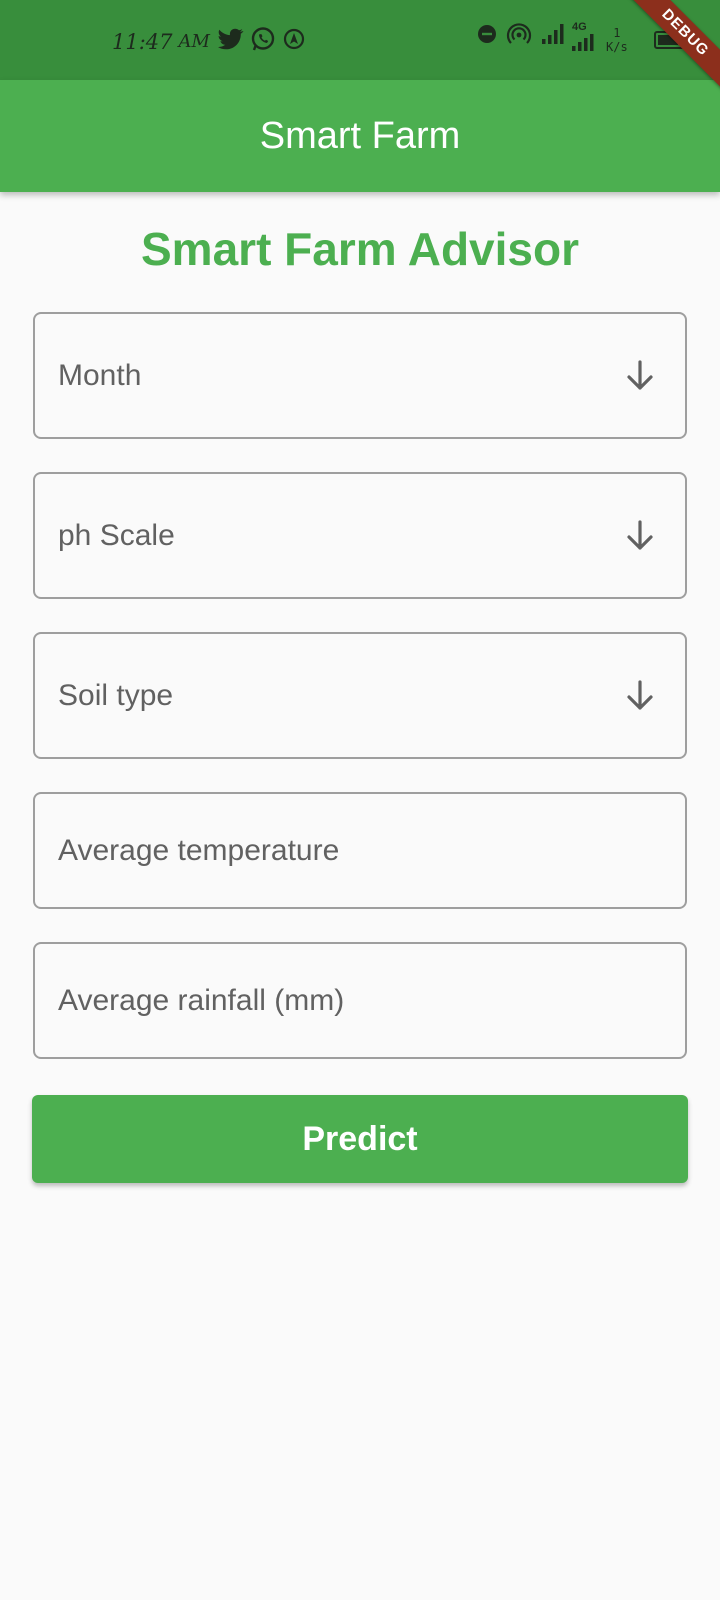  I want to click on location-icon, so click(294, 41).